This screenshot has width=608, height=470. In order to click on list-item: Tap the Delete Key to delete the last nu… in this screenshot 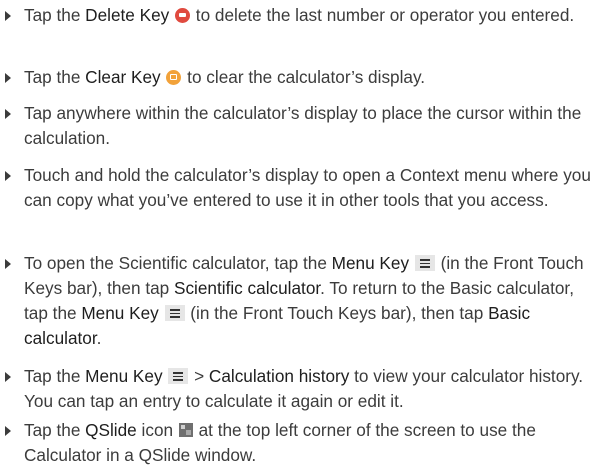, I will do `click(300, 15)`.